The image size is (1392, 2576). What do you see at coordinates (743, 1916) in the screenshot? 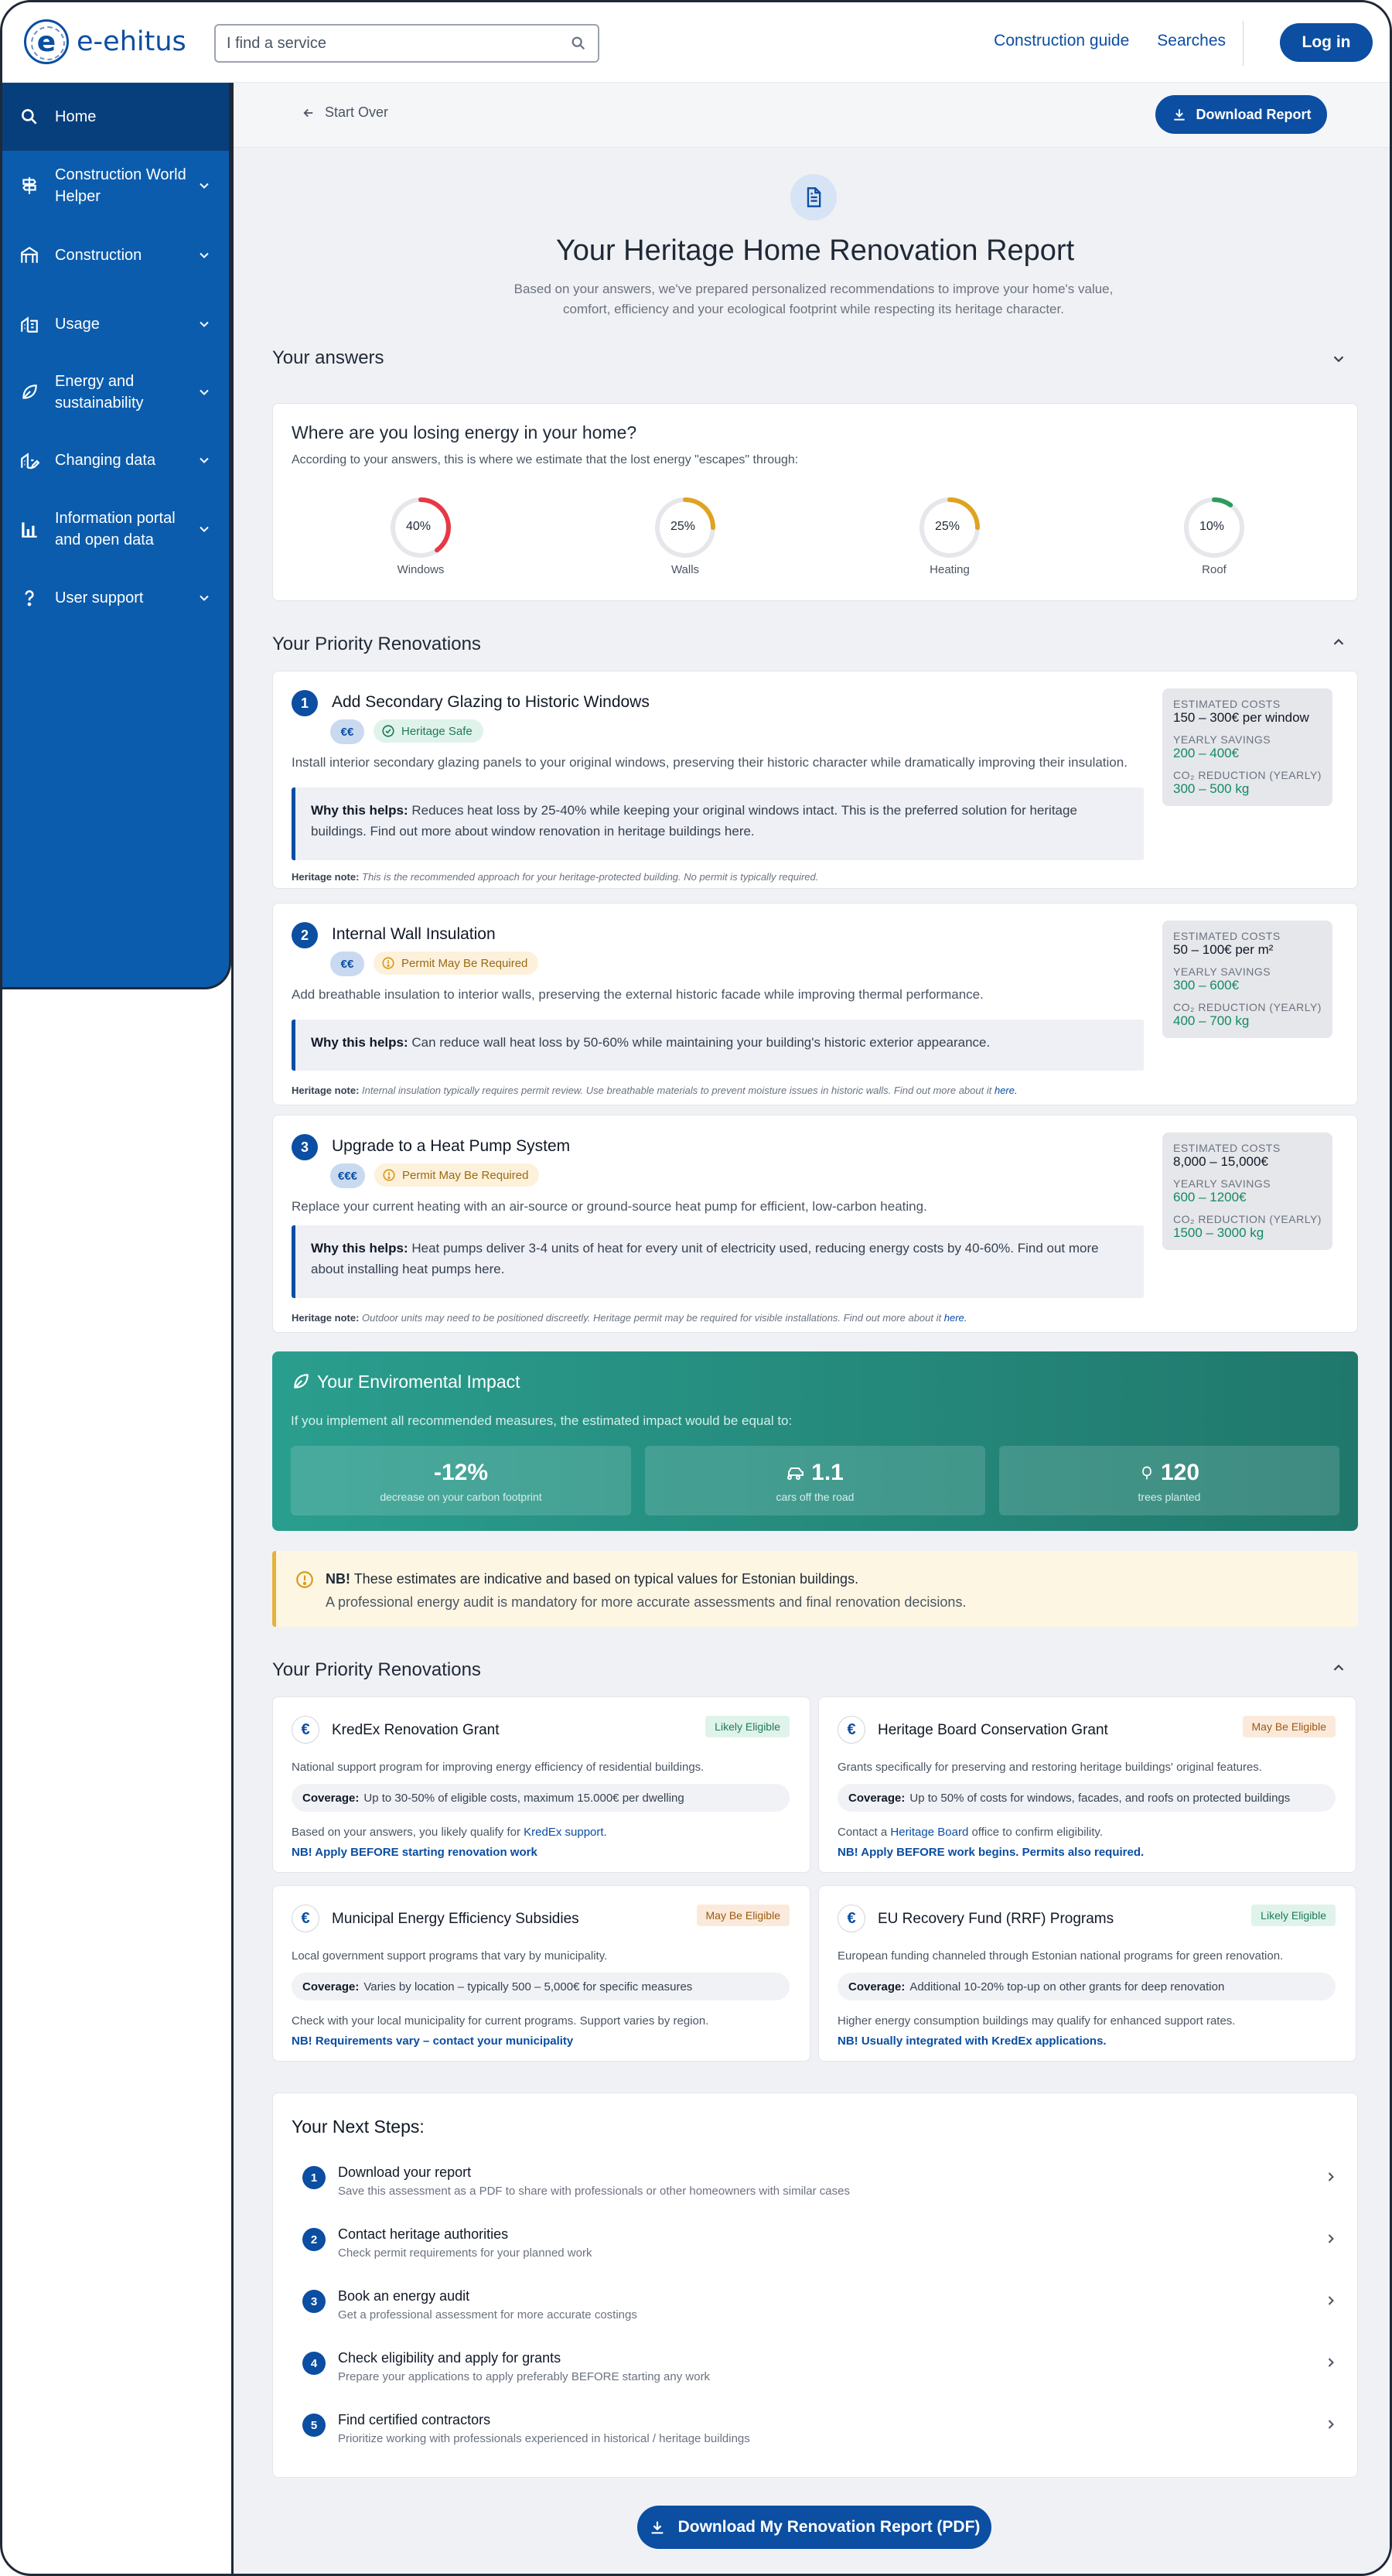
I see `eligibility-badge: May Be Eligible` at bounding box center [743, 1916].